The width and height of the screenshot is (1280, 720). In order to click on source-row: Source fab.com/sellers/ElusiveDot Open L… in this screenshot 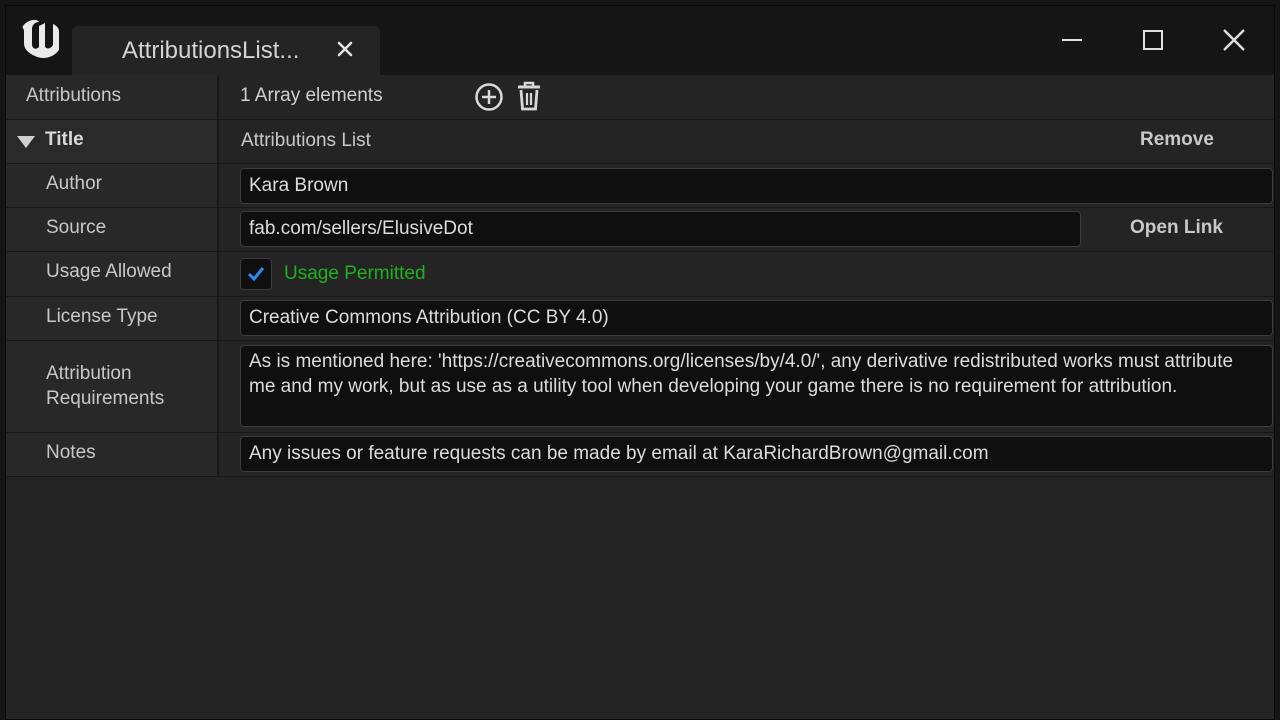, I will do `click(640, 230)`.